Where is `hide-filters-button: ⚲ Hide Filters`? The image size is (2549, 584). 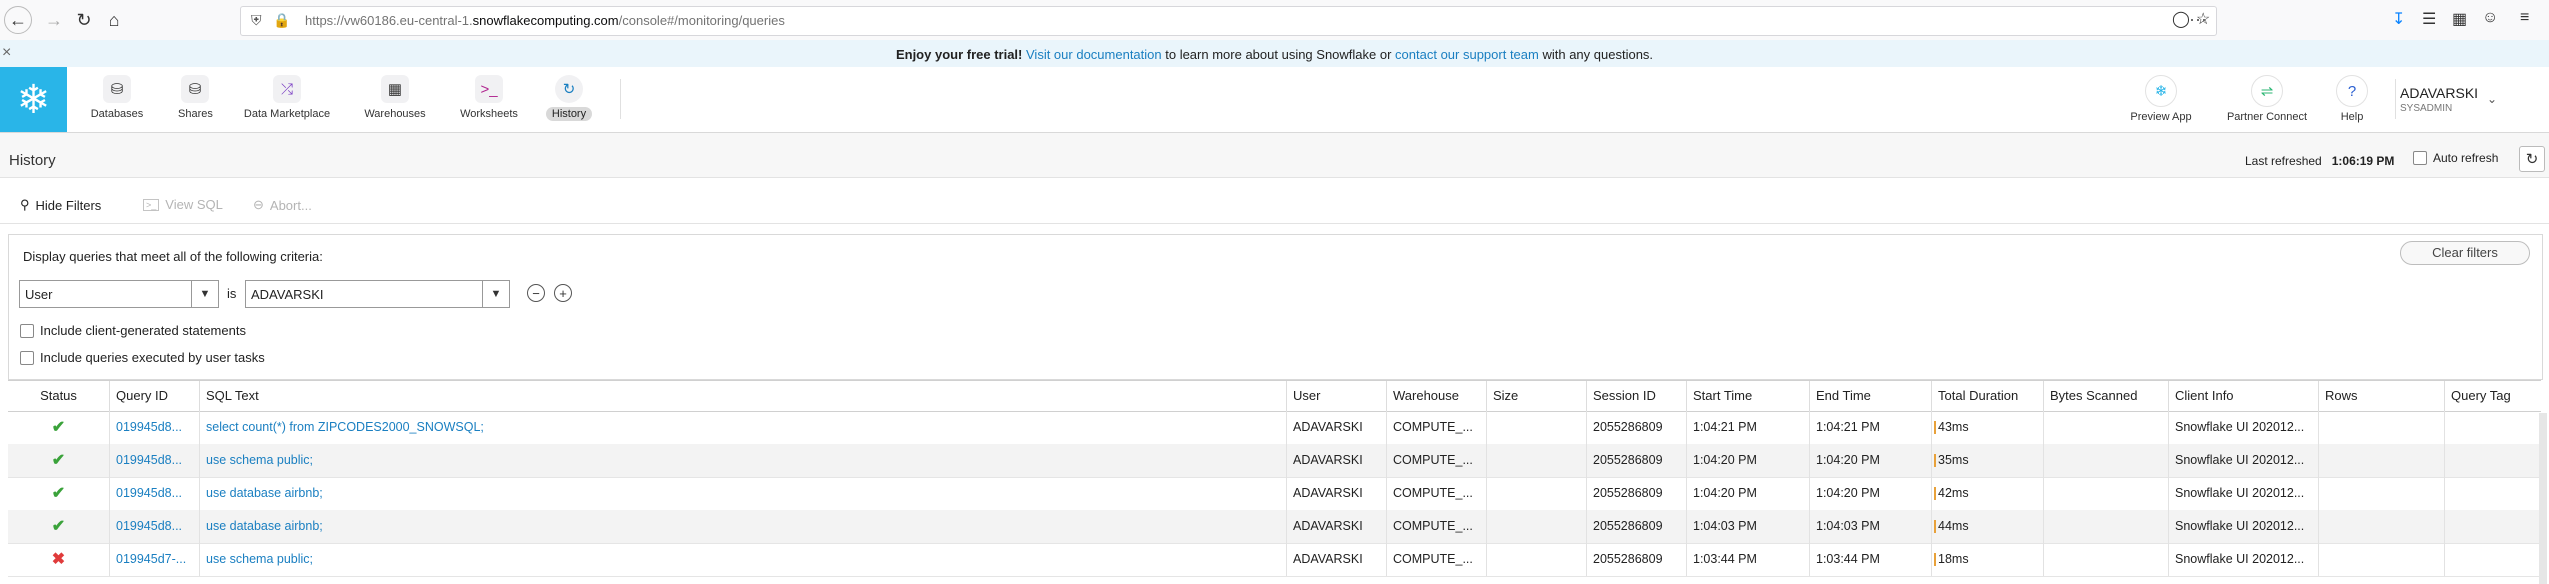
hide-filters-button: ⚲ Hide Filters is located at coordinates (60, 205).